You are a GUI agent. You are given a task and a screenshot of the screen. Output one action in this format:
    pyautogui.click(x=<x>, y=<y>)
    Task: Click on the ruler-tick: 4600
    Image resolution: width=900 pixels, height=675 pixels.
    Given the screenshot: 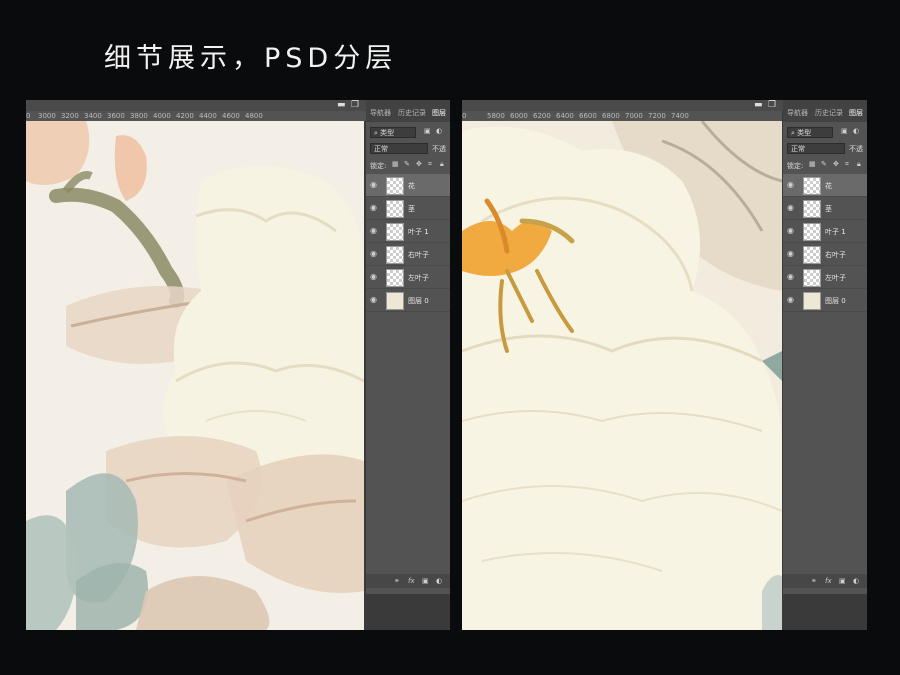 What is the action you would take?
    pyautogui.click(x=231, y=116)
    